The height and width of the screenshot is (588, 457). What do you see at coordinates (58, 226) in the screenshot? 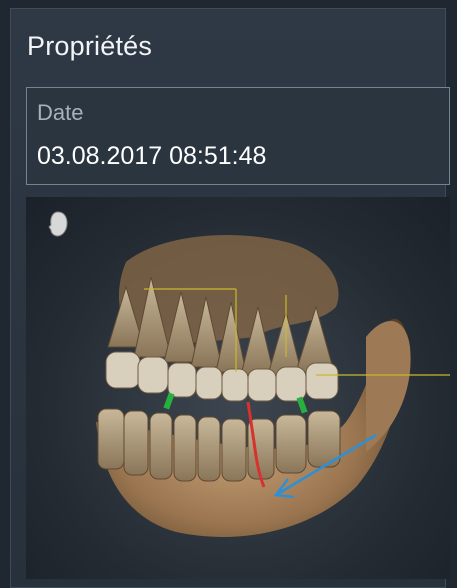
I see `head-orientation-icon` at bounding box center [58, 226].